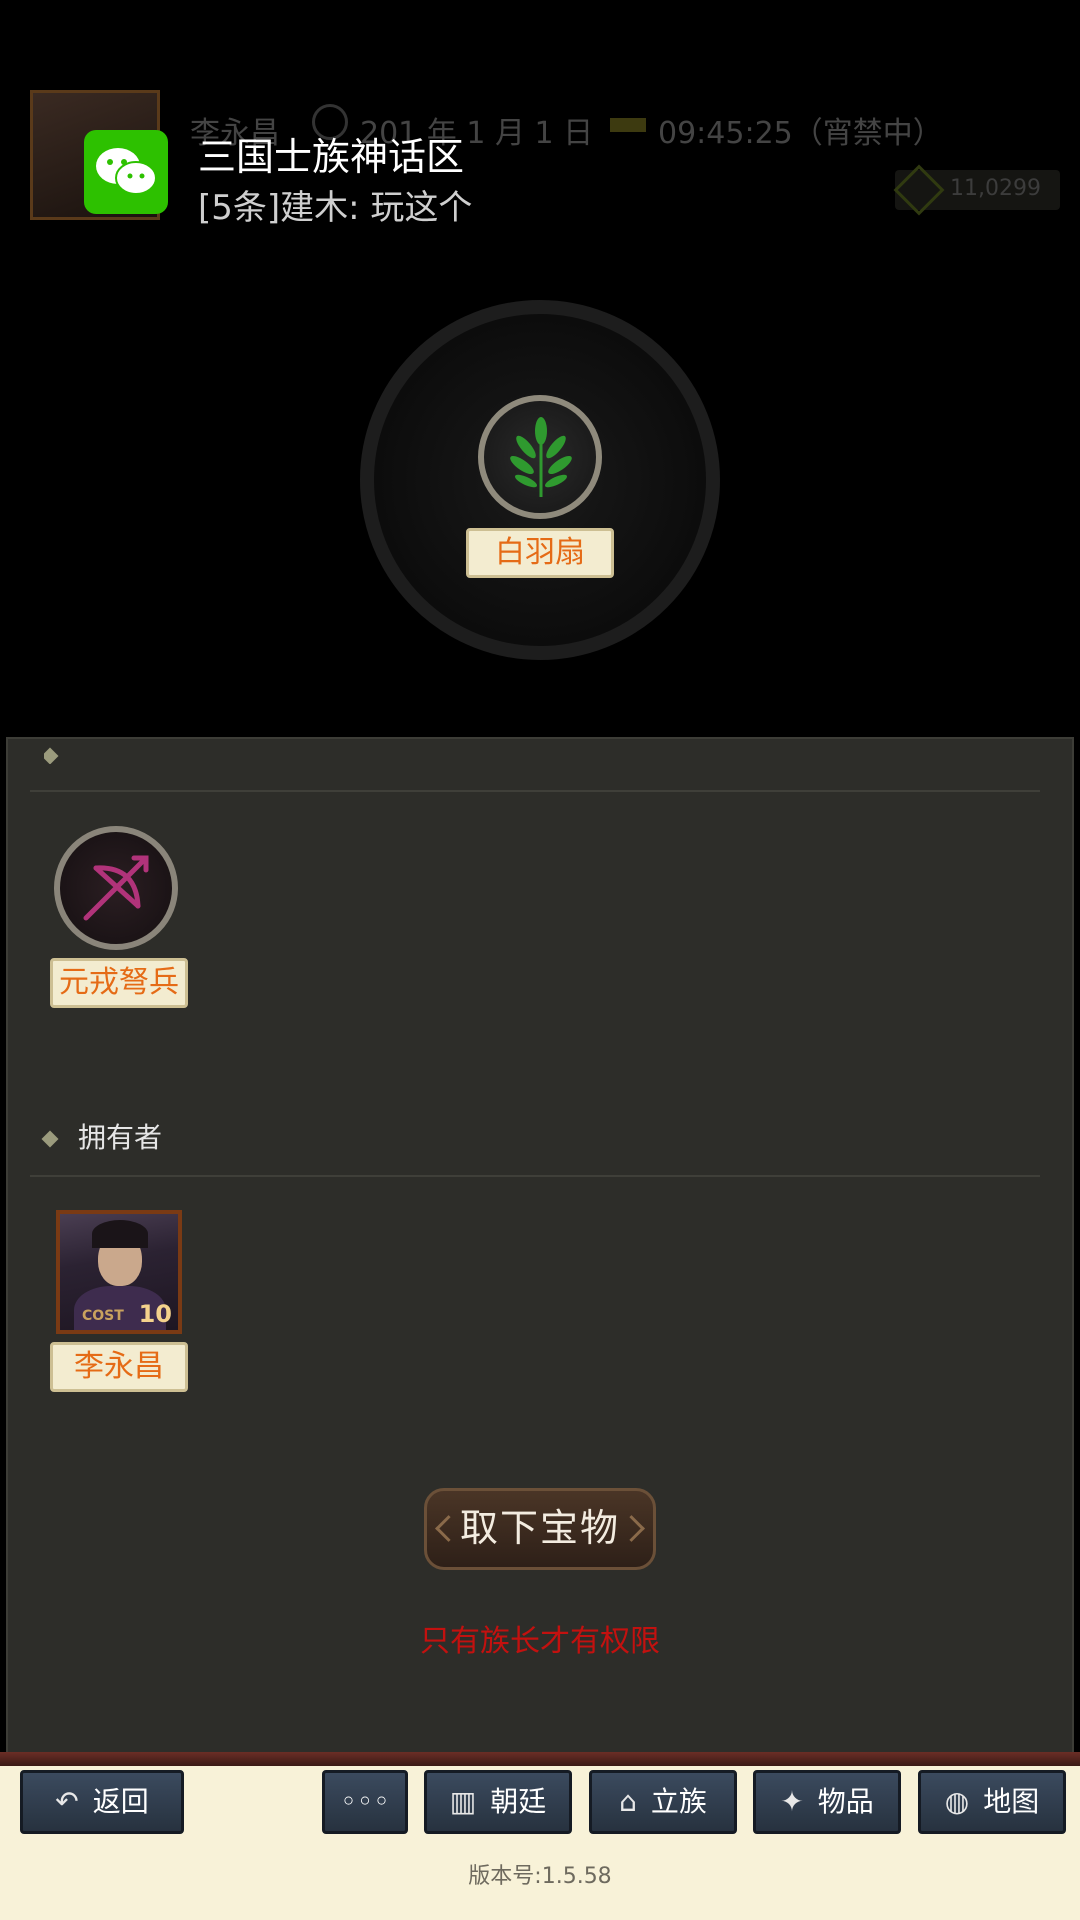 This screenshot has height=1920, width=1080. I want to click on back-button: ↶ 返回, so click(102, 1802).